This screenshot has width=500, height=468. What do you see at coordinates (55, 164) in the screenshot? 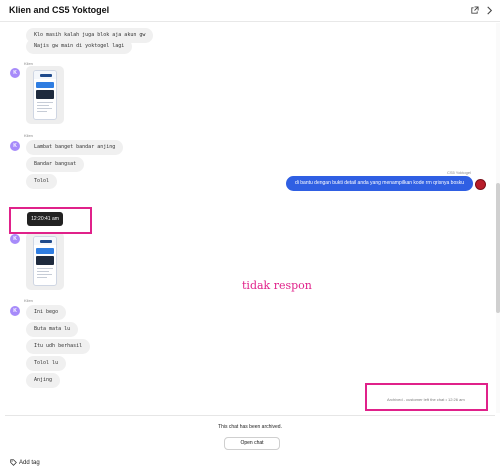
I see `customer-message: Bandar bangsat` at bounding box center [55, 164].